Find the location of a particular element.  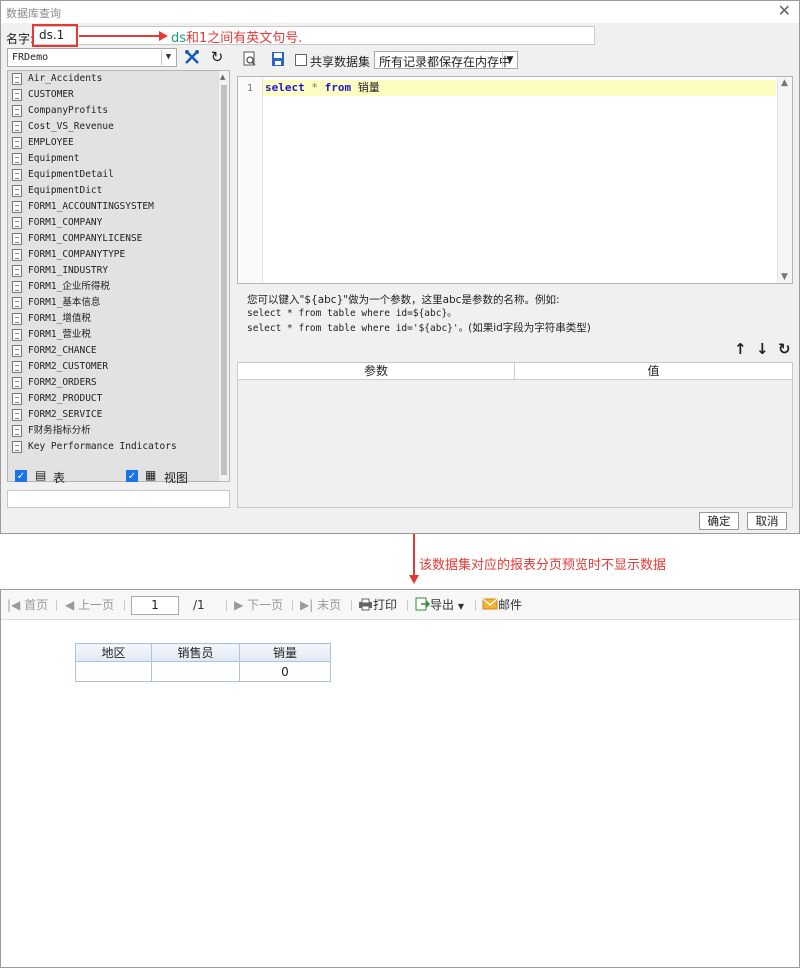

param-col-header: 参数 is located at coordinates (376, 371).